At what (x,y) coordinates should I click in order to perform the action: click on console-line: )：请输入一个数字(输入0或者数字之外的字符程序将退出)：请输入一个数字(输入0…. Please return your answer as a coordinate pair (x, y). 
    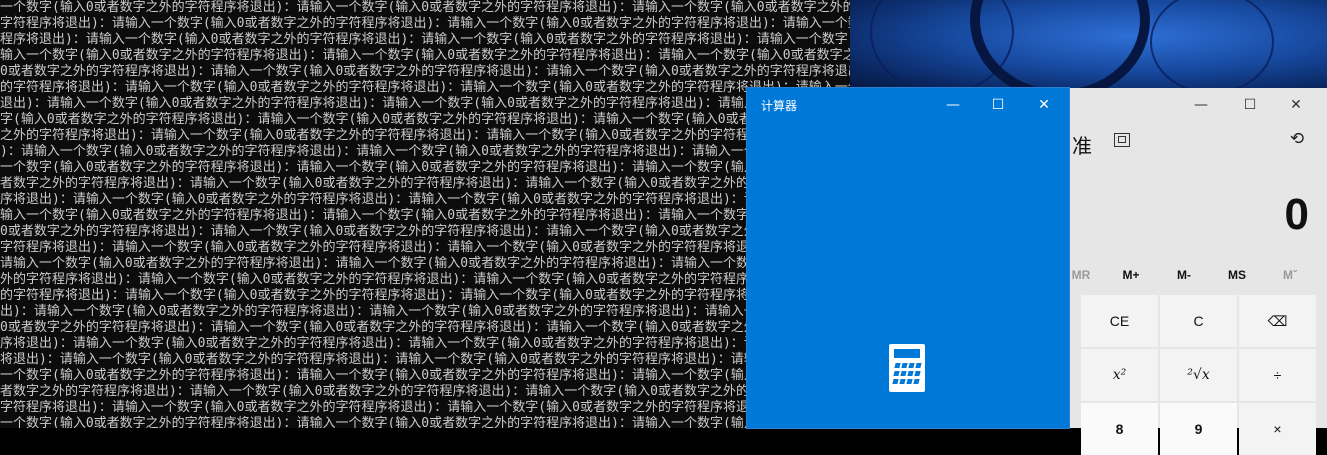
    Looking at the image, I should click on (425, 151).